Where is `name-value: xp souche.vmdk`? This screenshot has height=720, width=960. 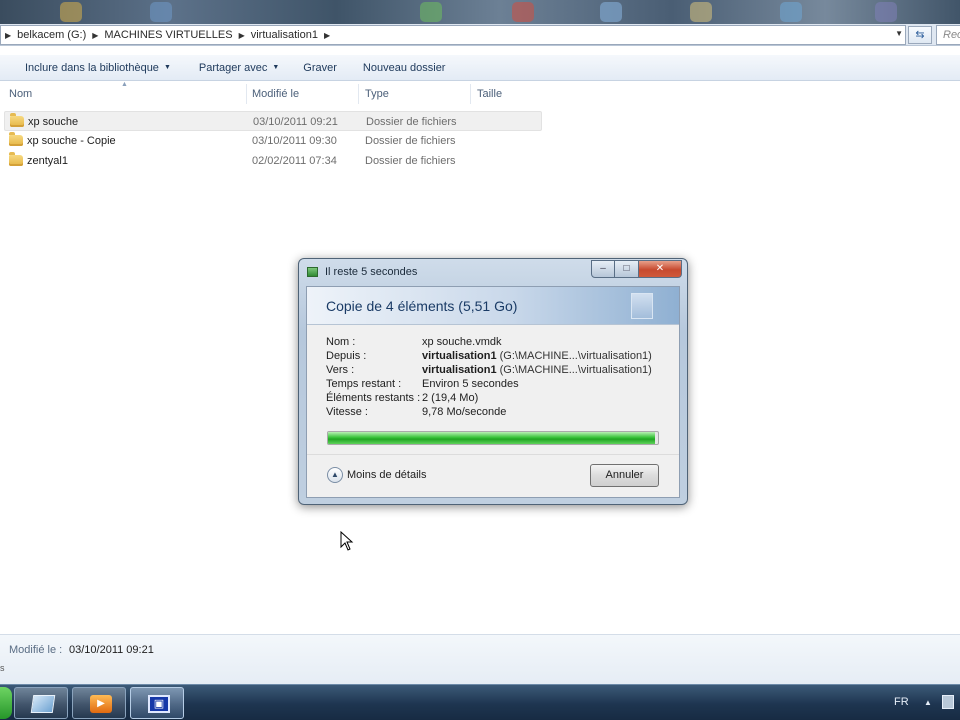
name-value: xp souche.vmdk is located at coordinates (462, 342).